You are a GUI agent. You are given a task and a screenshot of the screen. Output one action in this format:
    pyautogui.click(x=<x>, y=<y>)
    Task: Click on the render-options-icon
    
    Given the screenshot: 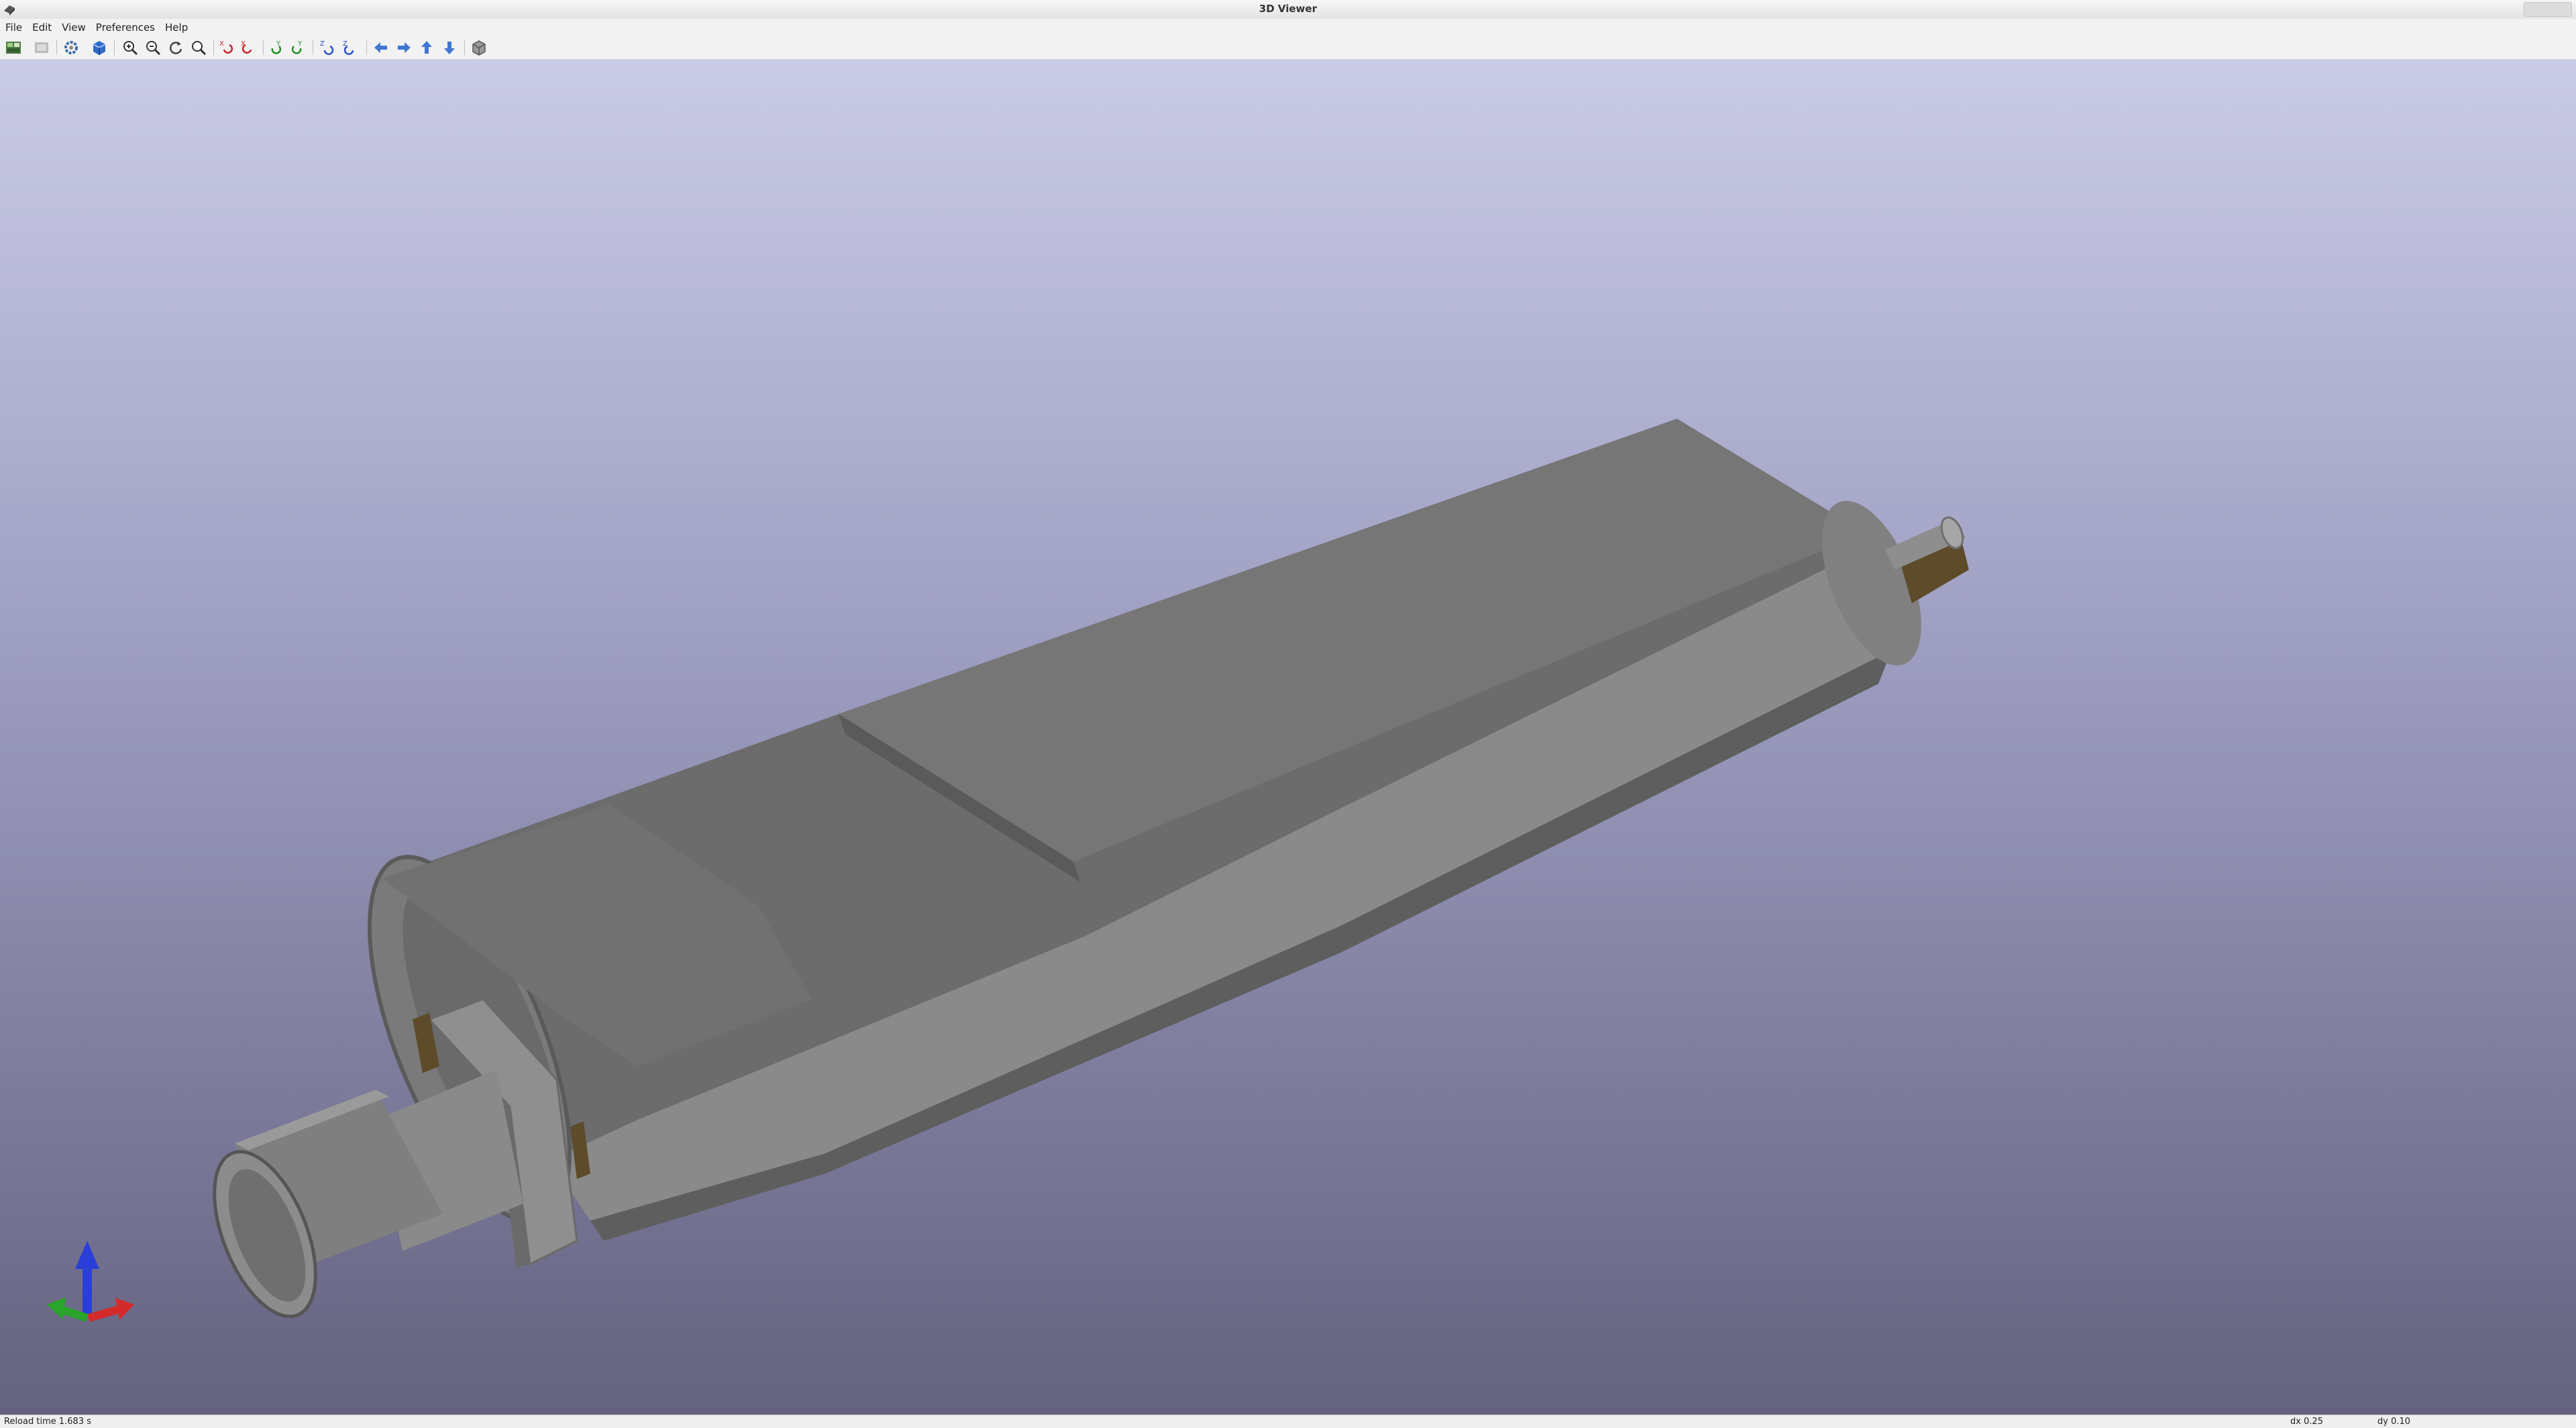 What is the action you would take?
    pyautogui.click(x=13, y=47)
    